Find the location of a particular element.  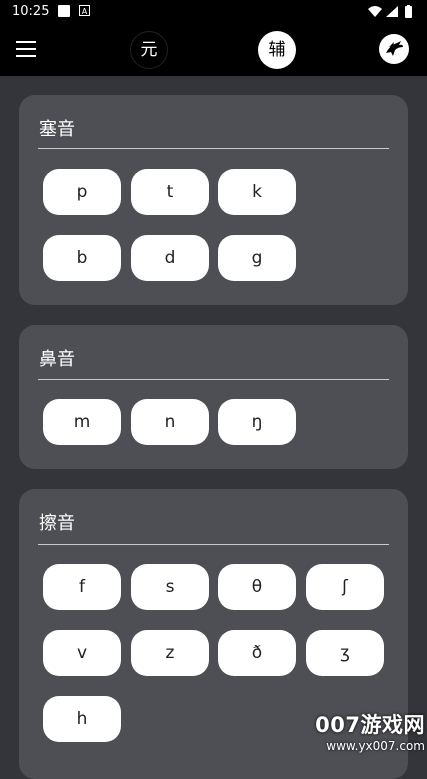

battery-icon is located at coordinates (408, 11).